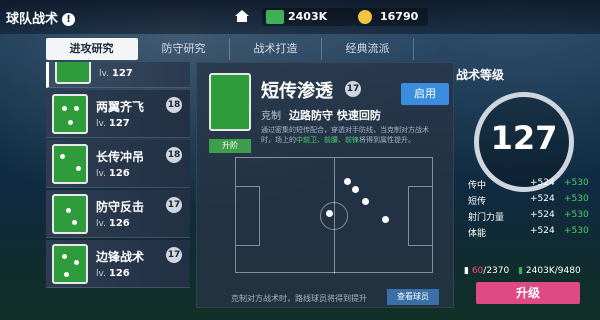 This screenshot has width=600, height=320. I want to click on cash-value: 2403K, so click(308, 16).